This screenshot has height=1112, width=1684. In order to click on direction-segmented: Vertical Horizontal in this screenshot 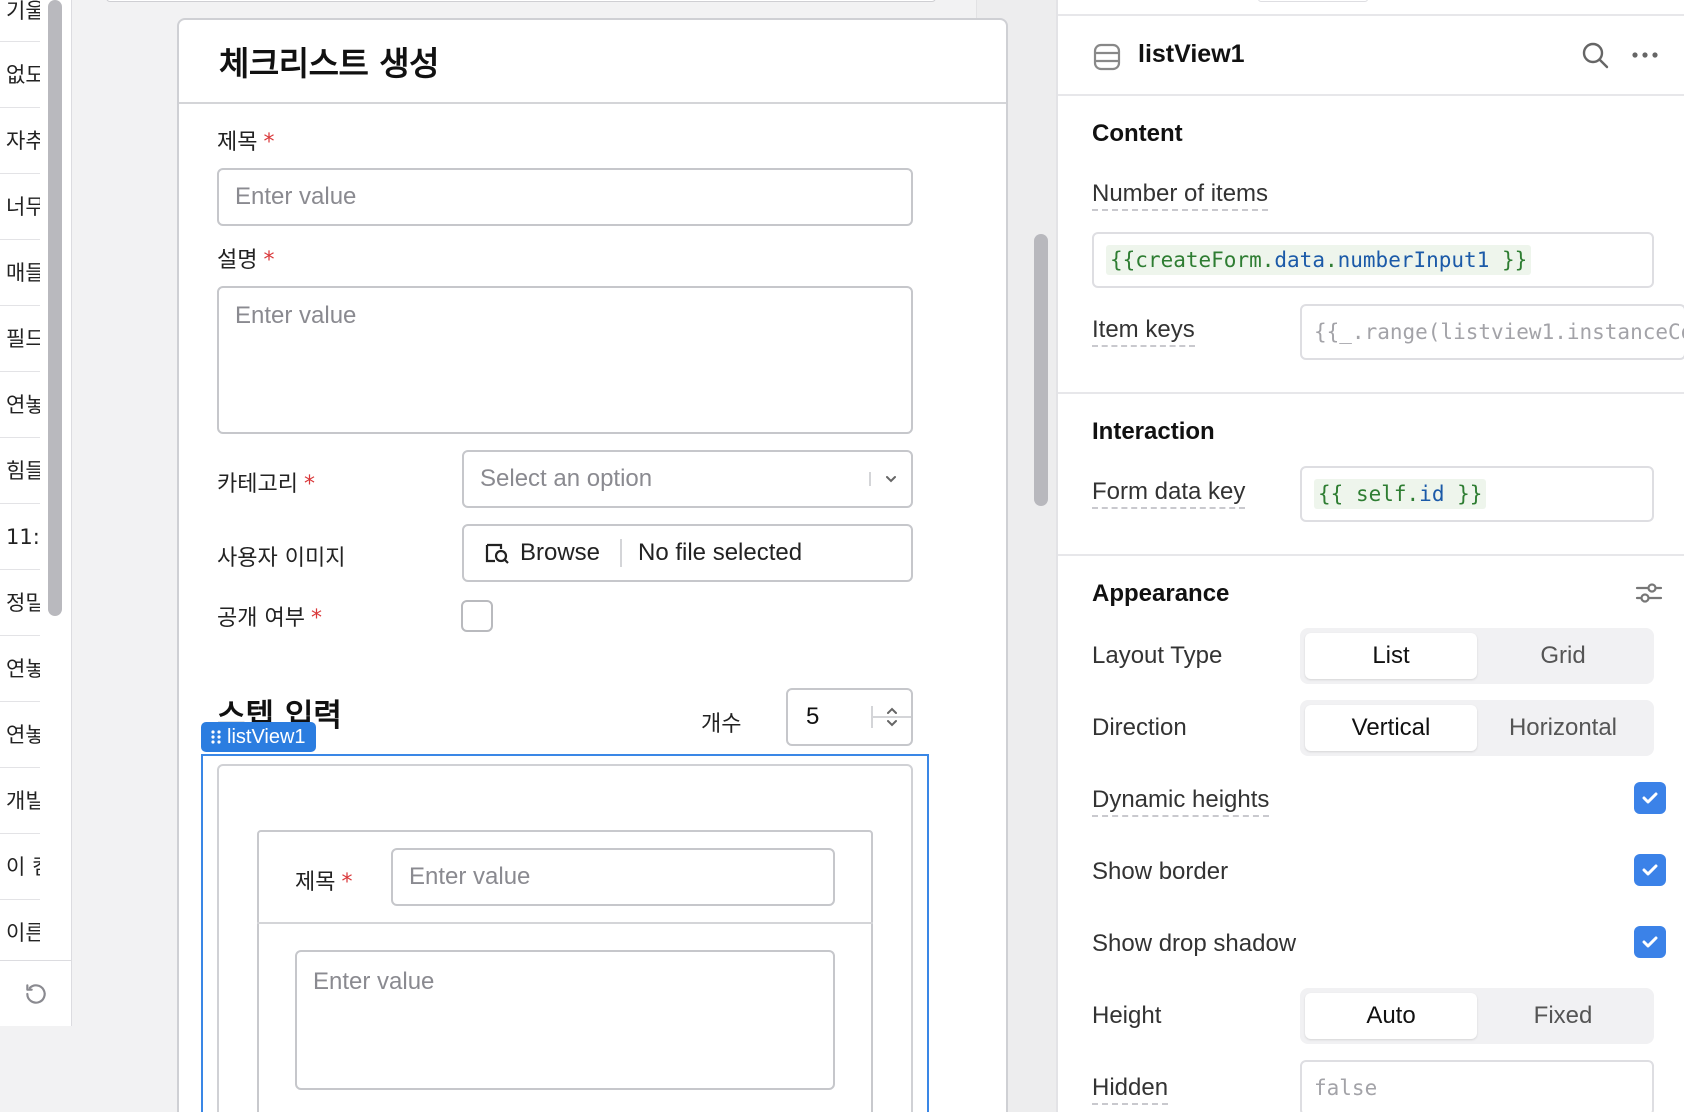, I will do `click(1477, 728)`.